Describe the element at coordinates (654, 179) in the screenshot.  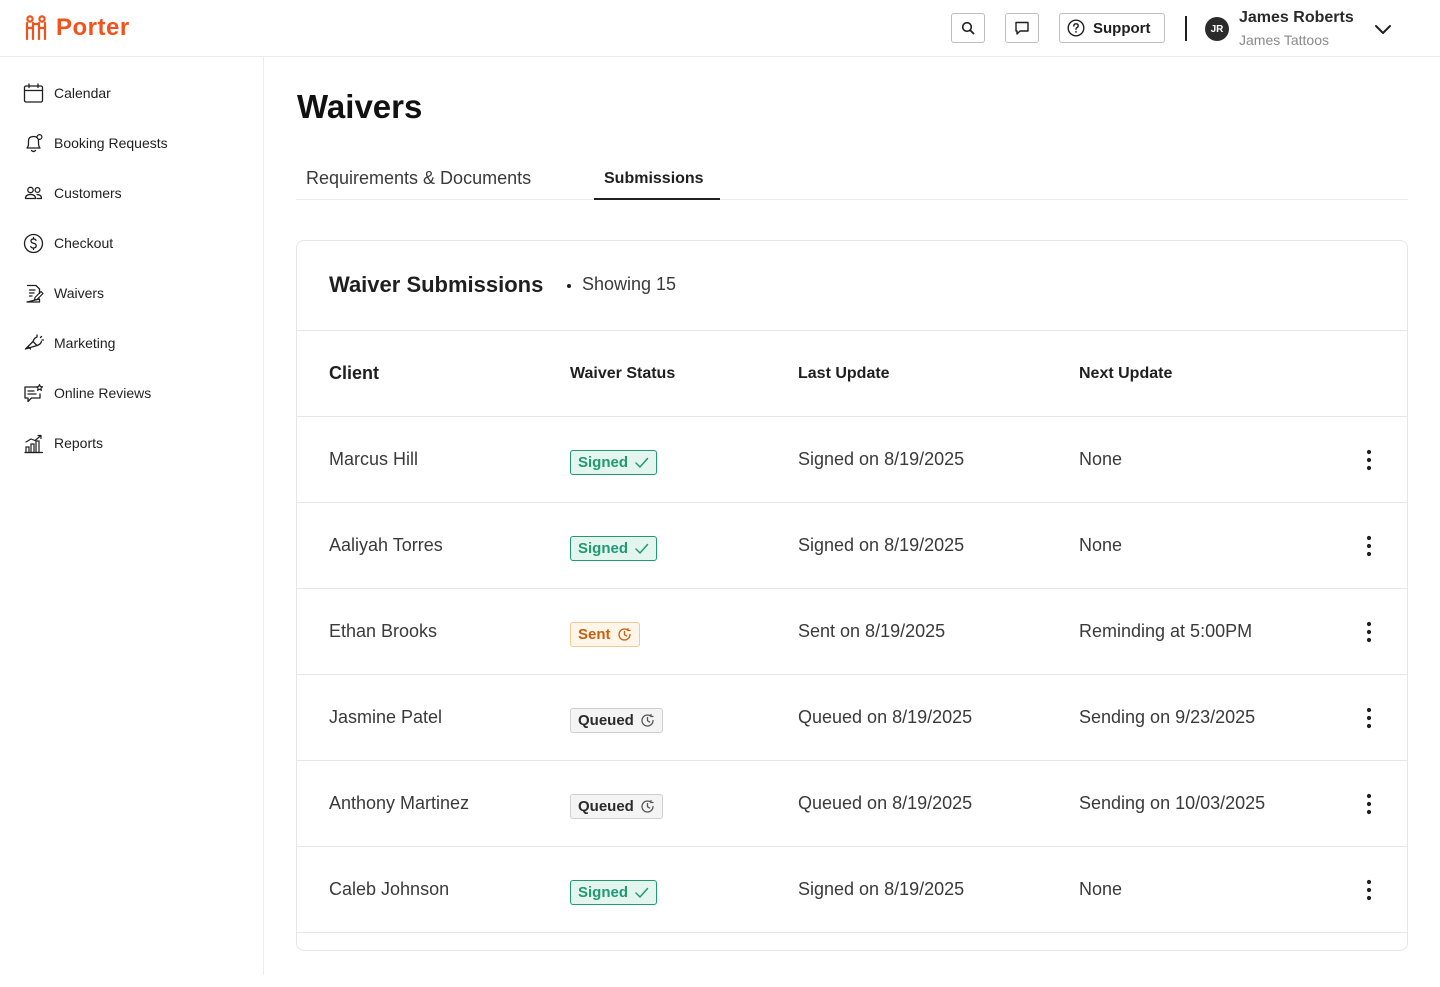
I see `tab-submissions: Submissions` at that location.